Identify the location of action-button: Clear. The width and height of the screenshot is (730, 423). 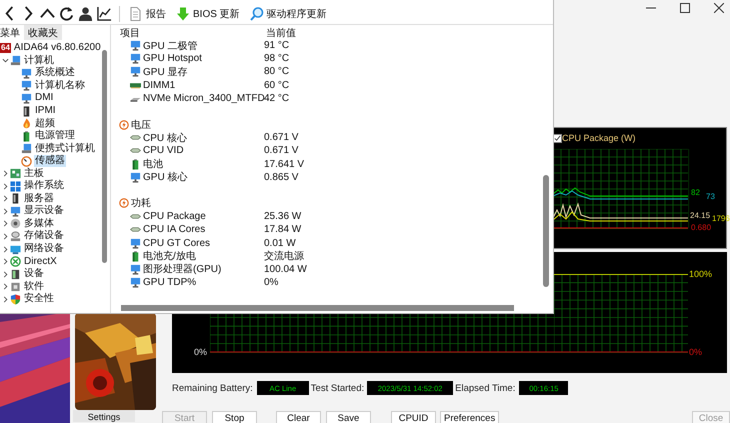
(298, 417).